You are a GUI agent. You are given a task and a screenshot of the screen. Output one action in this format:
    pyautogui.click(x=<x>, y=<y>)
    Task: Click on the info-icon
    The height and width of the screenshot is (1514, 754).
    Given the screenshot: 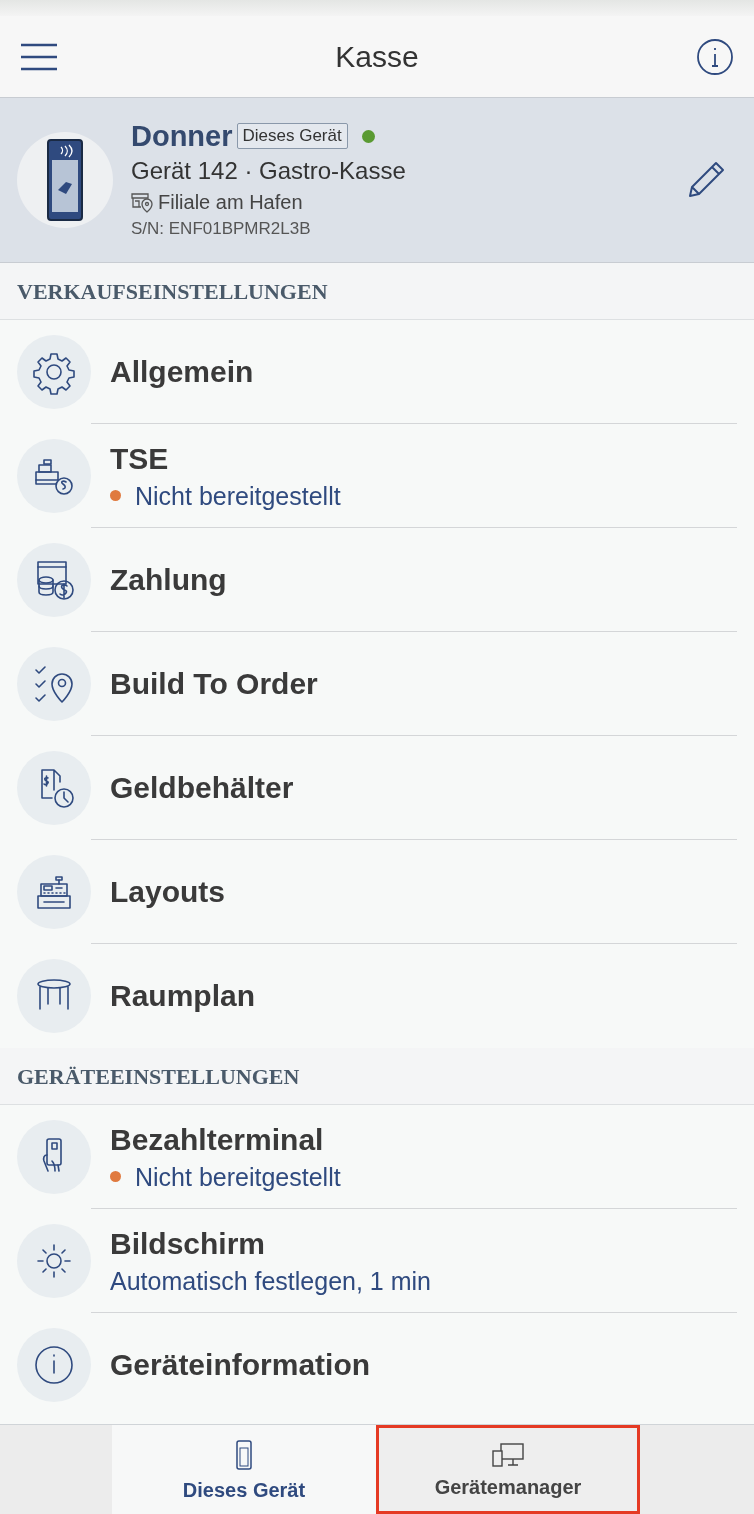 What is the action you would take?
    pyautogui.click(x=715, y=56)
    